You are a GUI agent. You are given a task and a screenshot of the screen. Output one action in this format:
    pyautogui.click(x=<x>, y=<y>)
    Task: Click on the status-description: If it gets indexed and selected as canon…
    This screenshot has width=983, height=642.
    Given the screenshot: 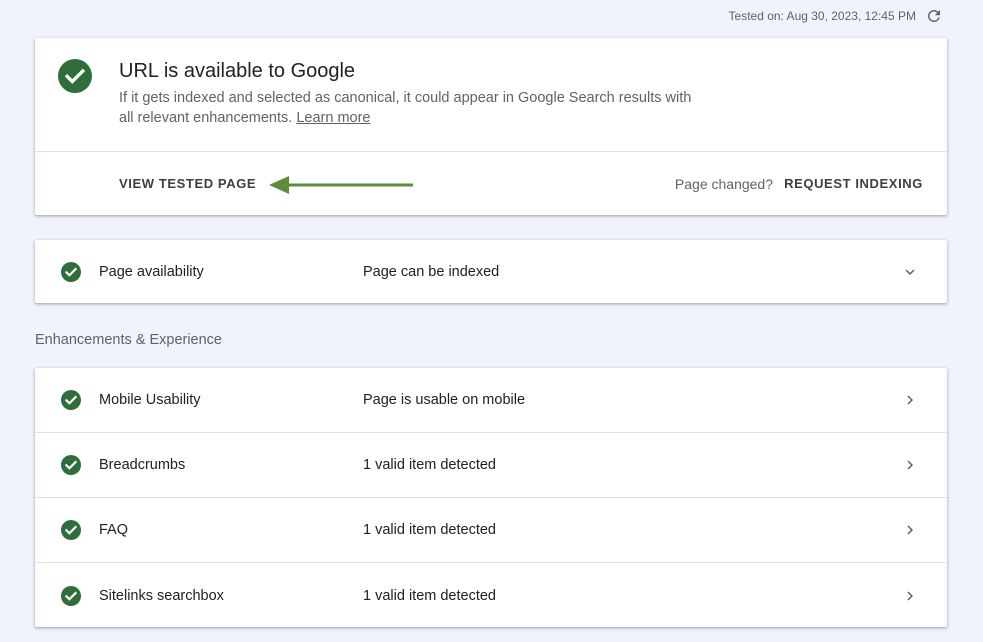 What is the action you would take?
    pyautogui.click(x=409, y=108)
    